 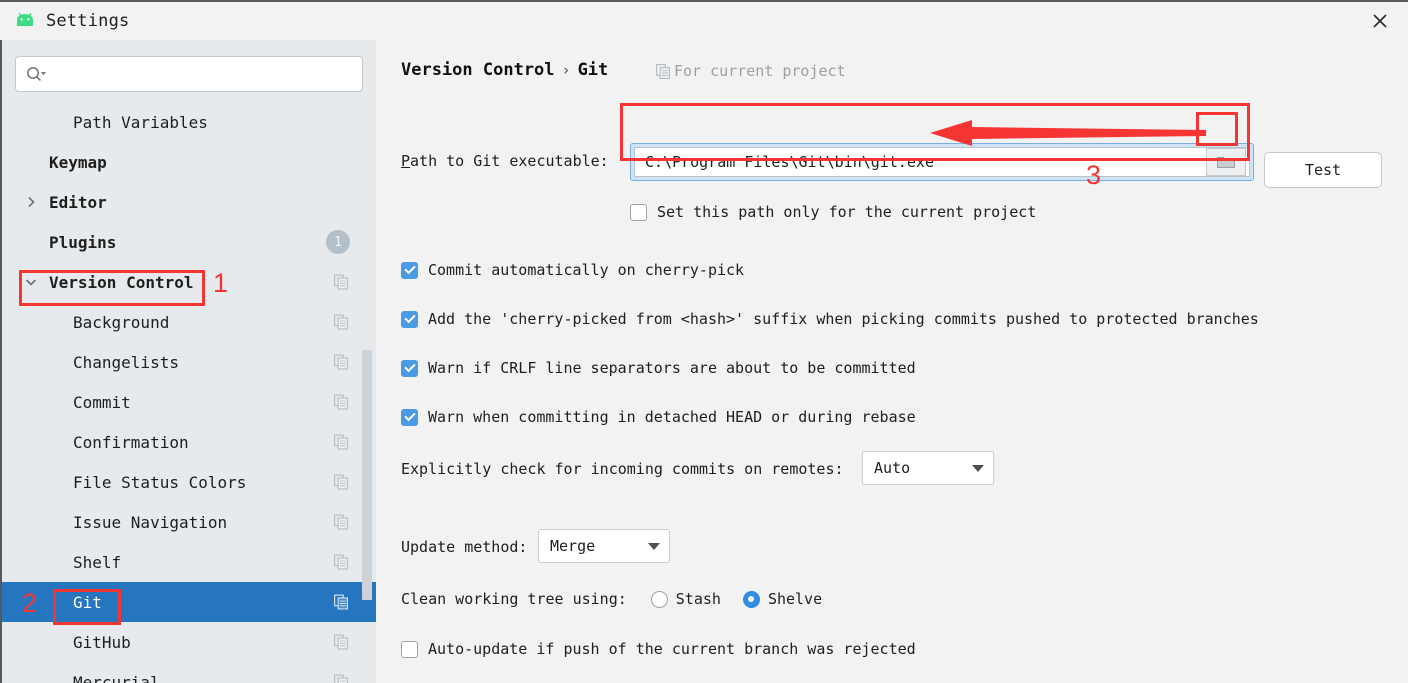 I want to click on sidebar-item-issue-navigation: Issue Navigation, so click(x=189, y=522).